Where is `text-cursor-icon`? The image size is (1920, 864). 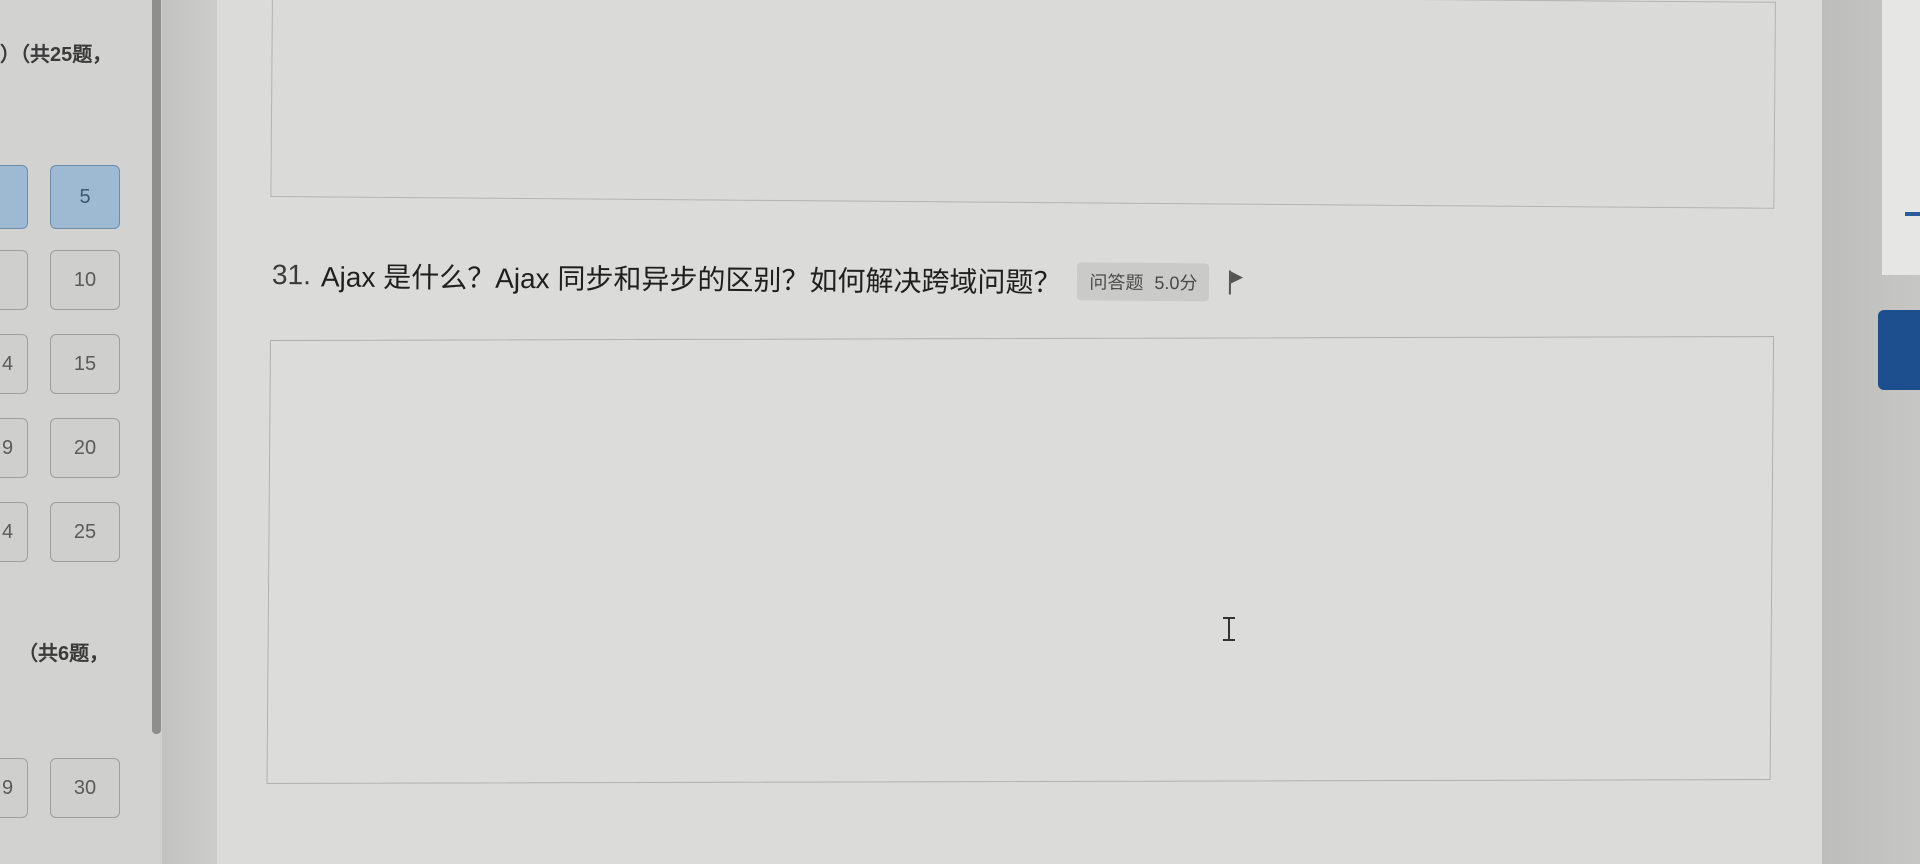 text-cursor-icon is located at coordinates (1229, 629).